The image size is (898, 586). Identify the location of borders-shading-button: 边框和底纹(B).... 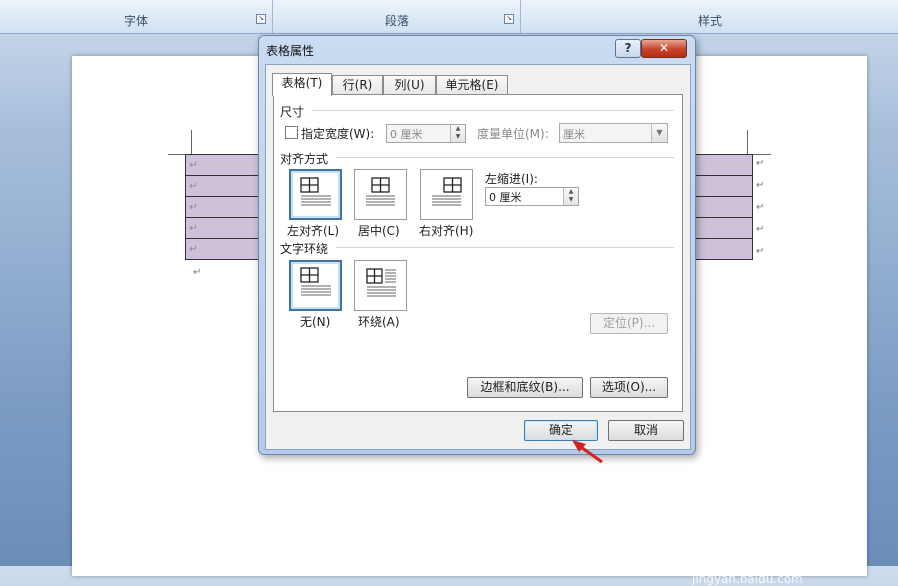
(525, 387).